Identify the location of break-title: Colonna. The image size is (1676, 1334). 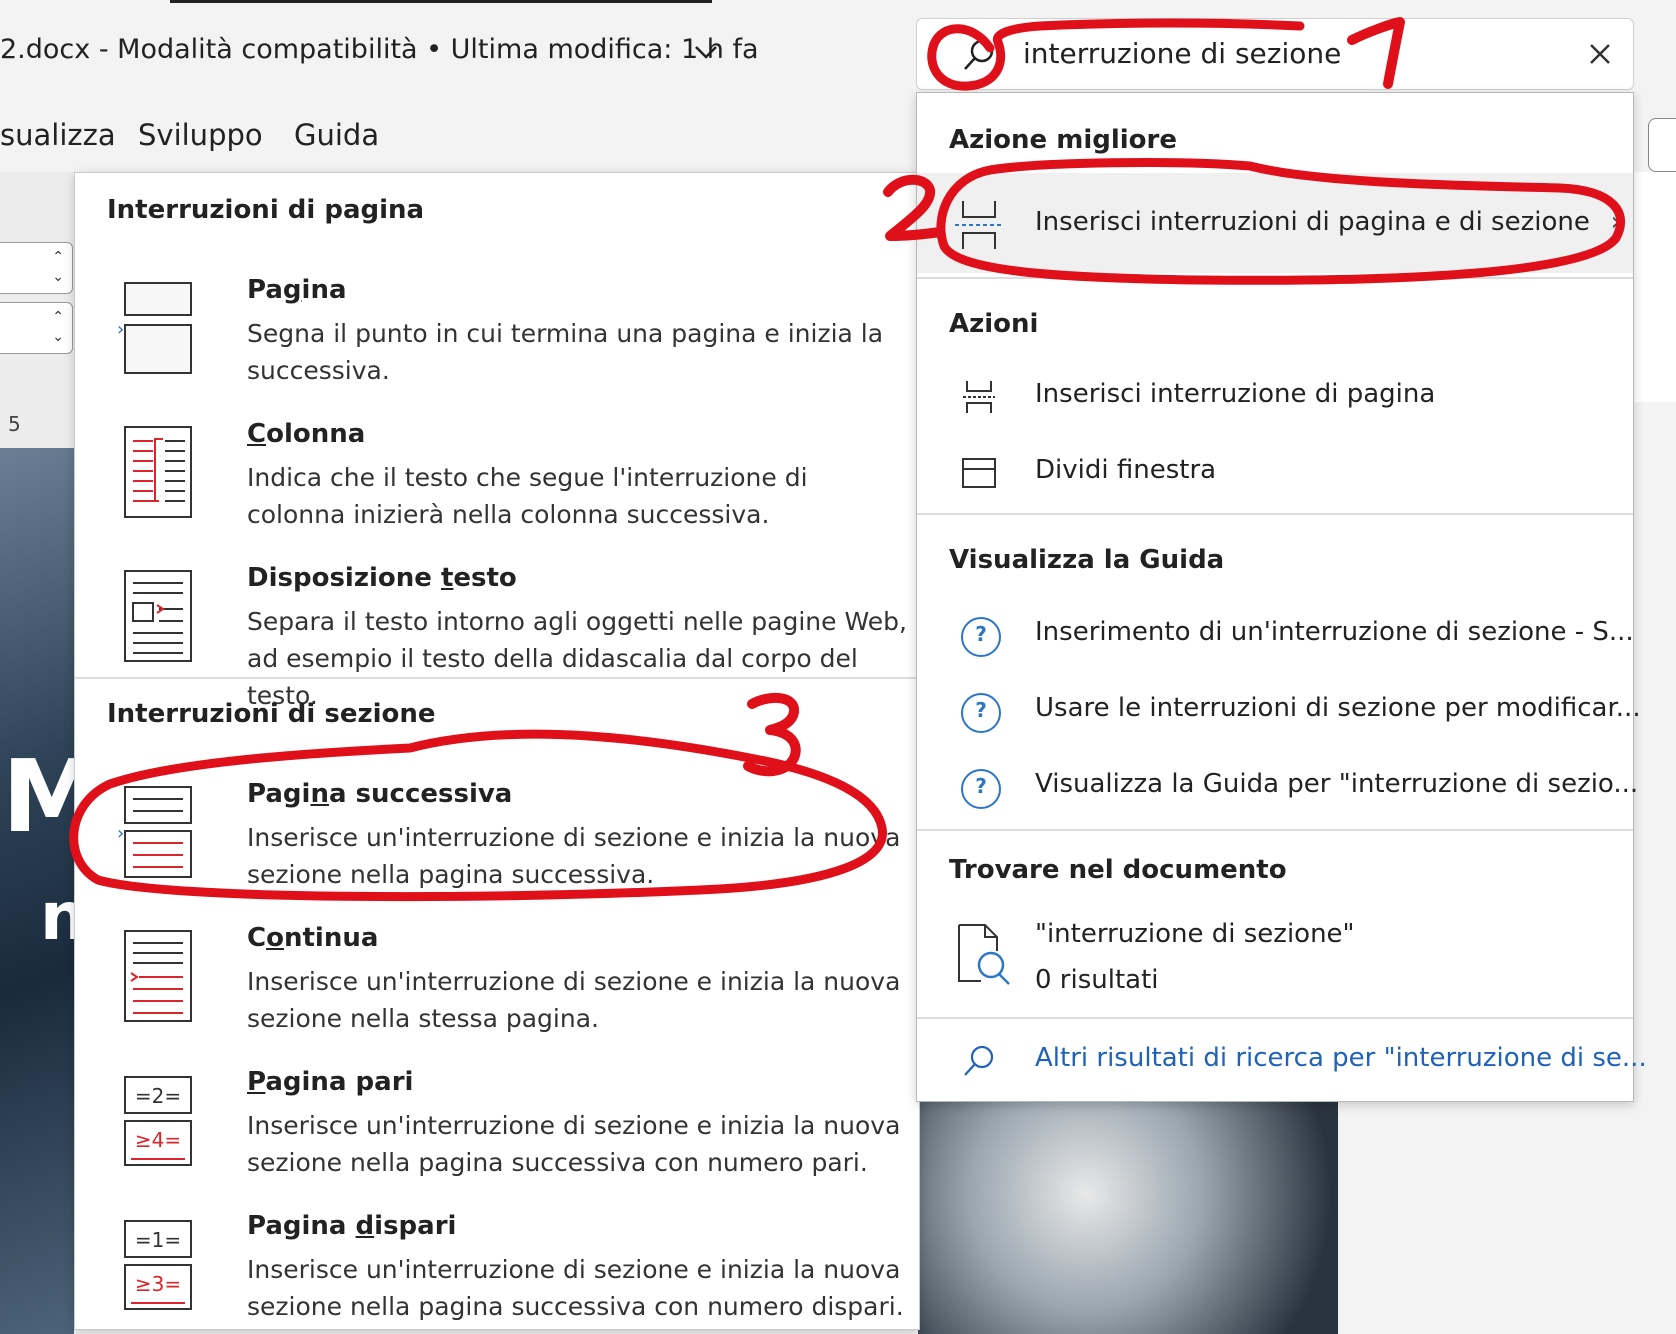
(306, 434).